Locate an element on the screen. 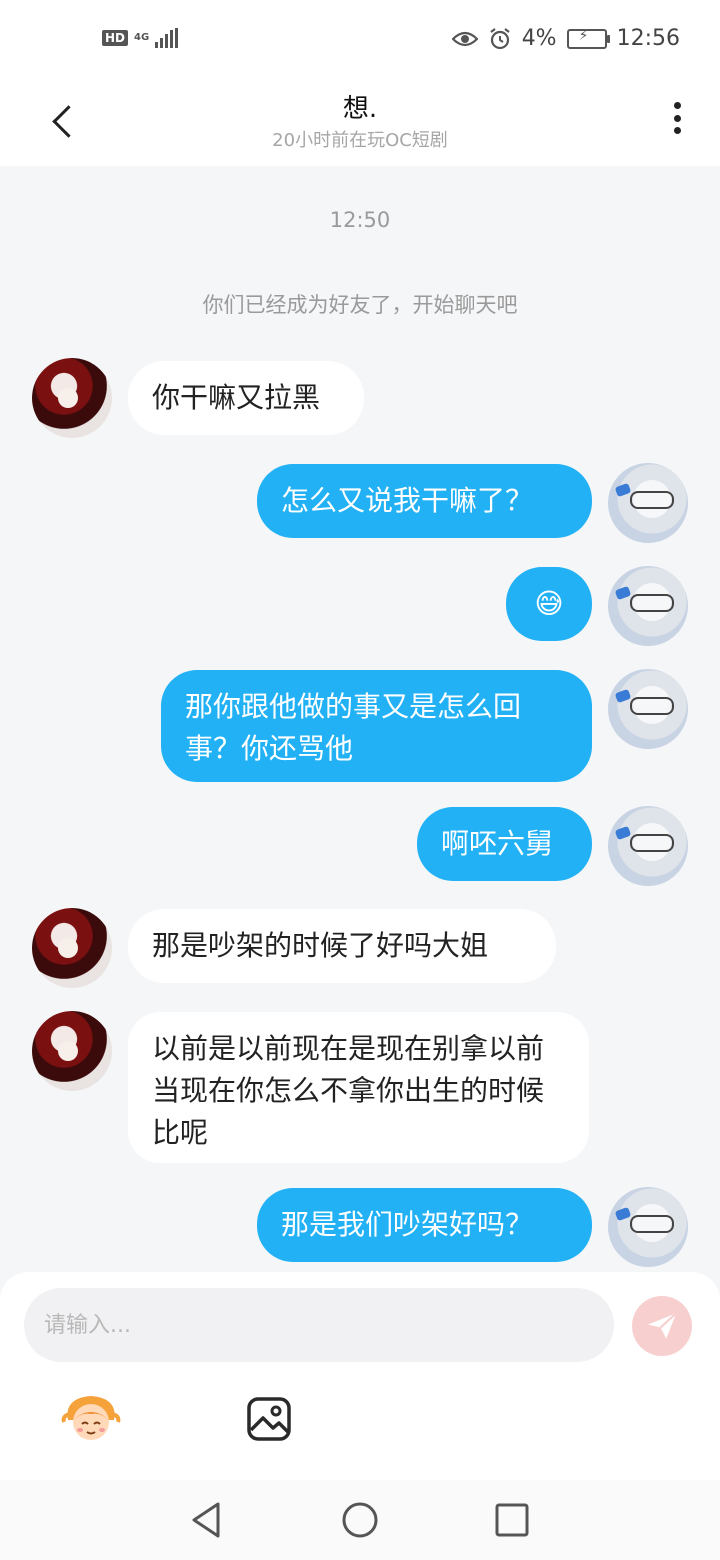  more-vertical-icon is located at coordinates (677, 118).